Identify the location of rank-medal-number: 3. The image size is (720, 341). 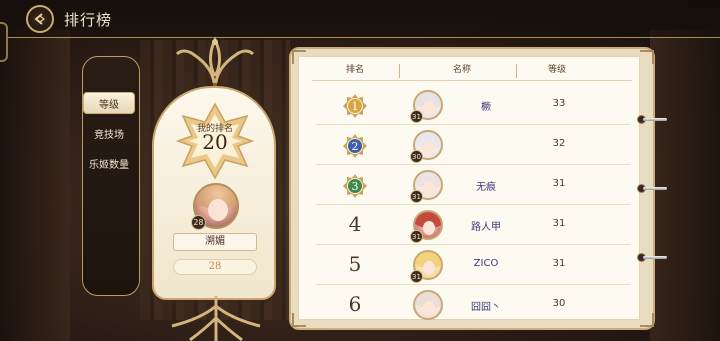
(355, 186).